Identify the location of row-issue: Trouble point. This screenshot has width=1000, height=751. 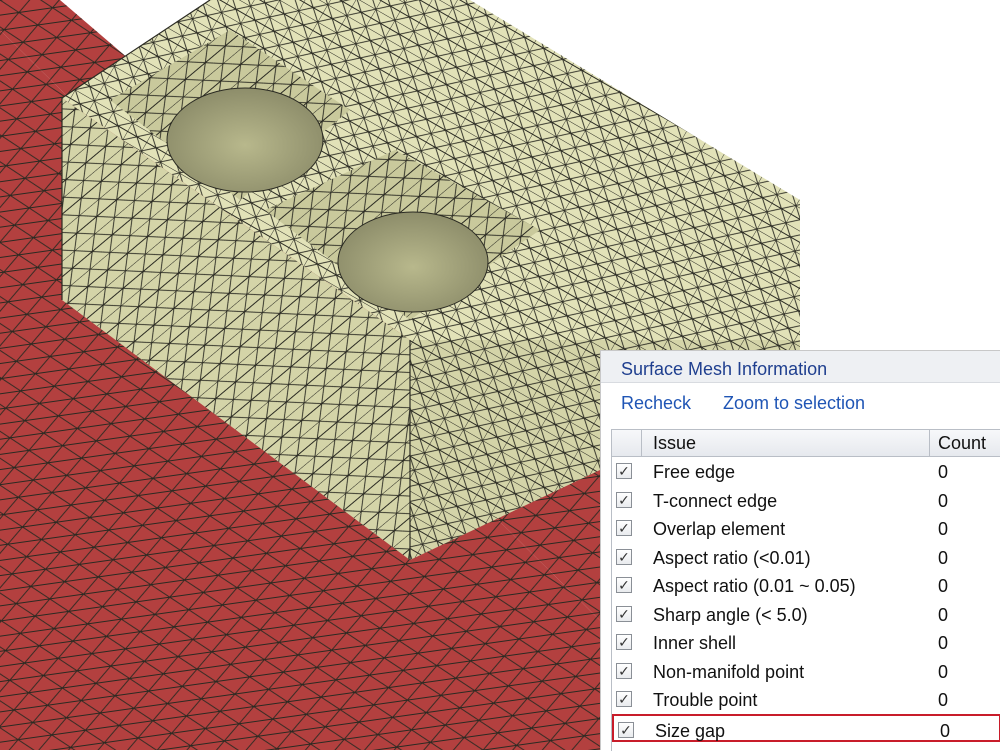
(705, 700).